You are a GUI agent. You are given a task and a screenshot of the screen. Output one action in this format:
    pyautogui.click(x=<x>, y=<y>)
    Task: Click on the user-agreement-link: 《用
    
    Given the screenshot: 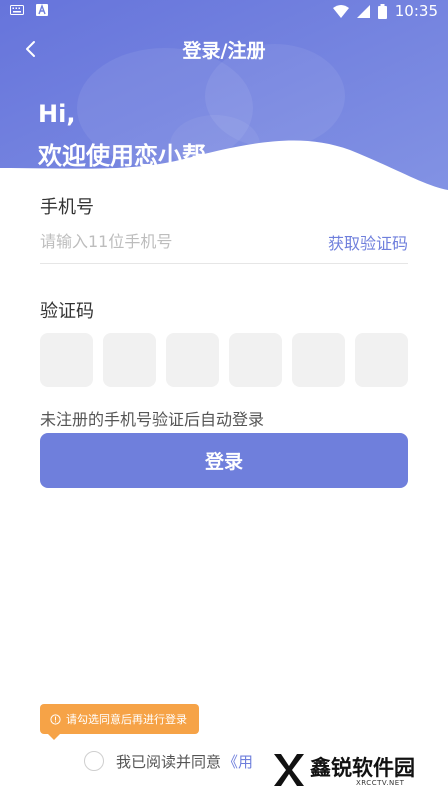 What is the action you would take?
    pyautogui.click(x=238, y=761)
    